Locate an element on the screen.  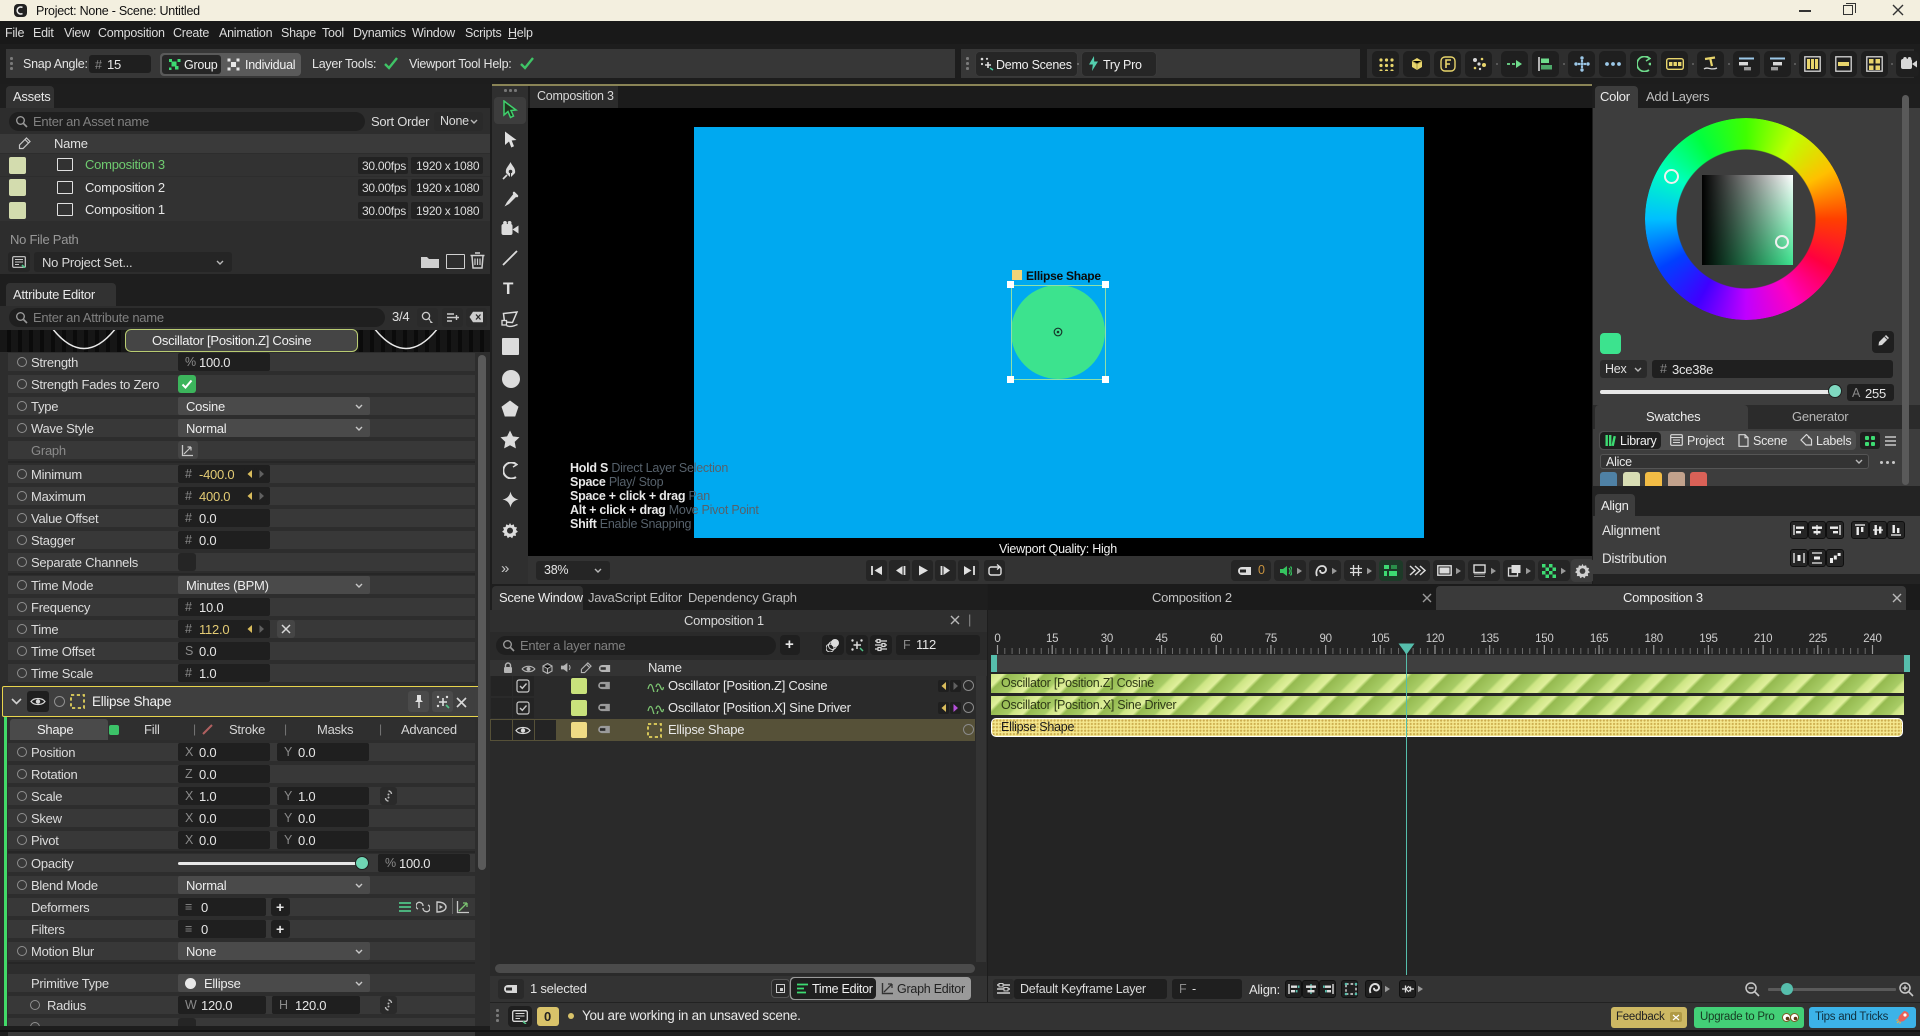
svg-text: 225 is located at coordinates (1818, 639).